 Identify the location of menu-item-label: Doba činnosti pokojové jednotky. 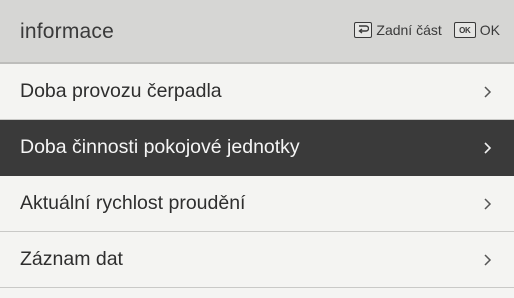
(160, 147).